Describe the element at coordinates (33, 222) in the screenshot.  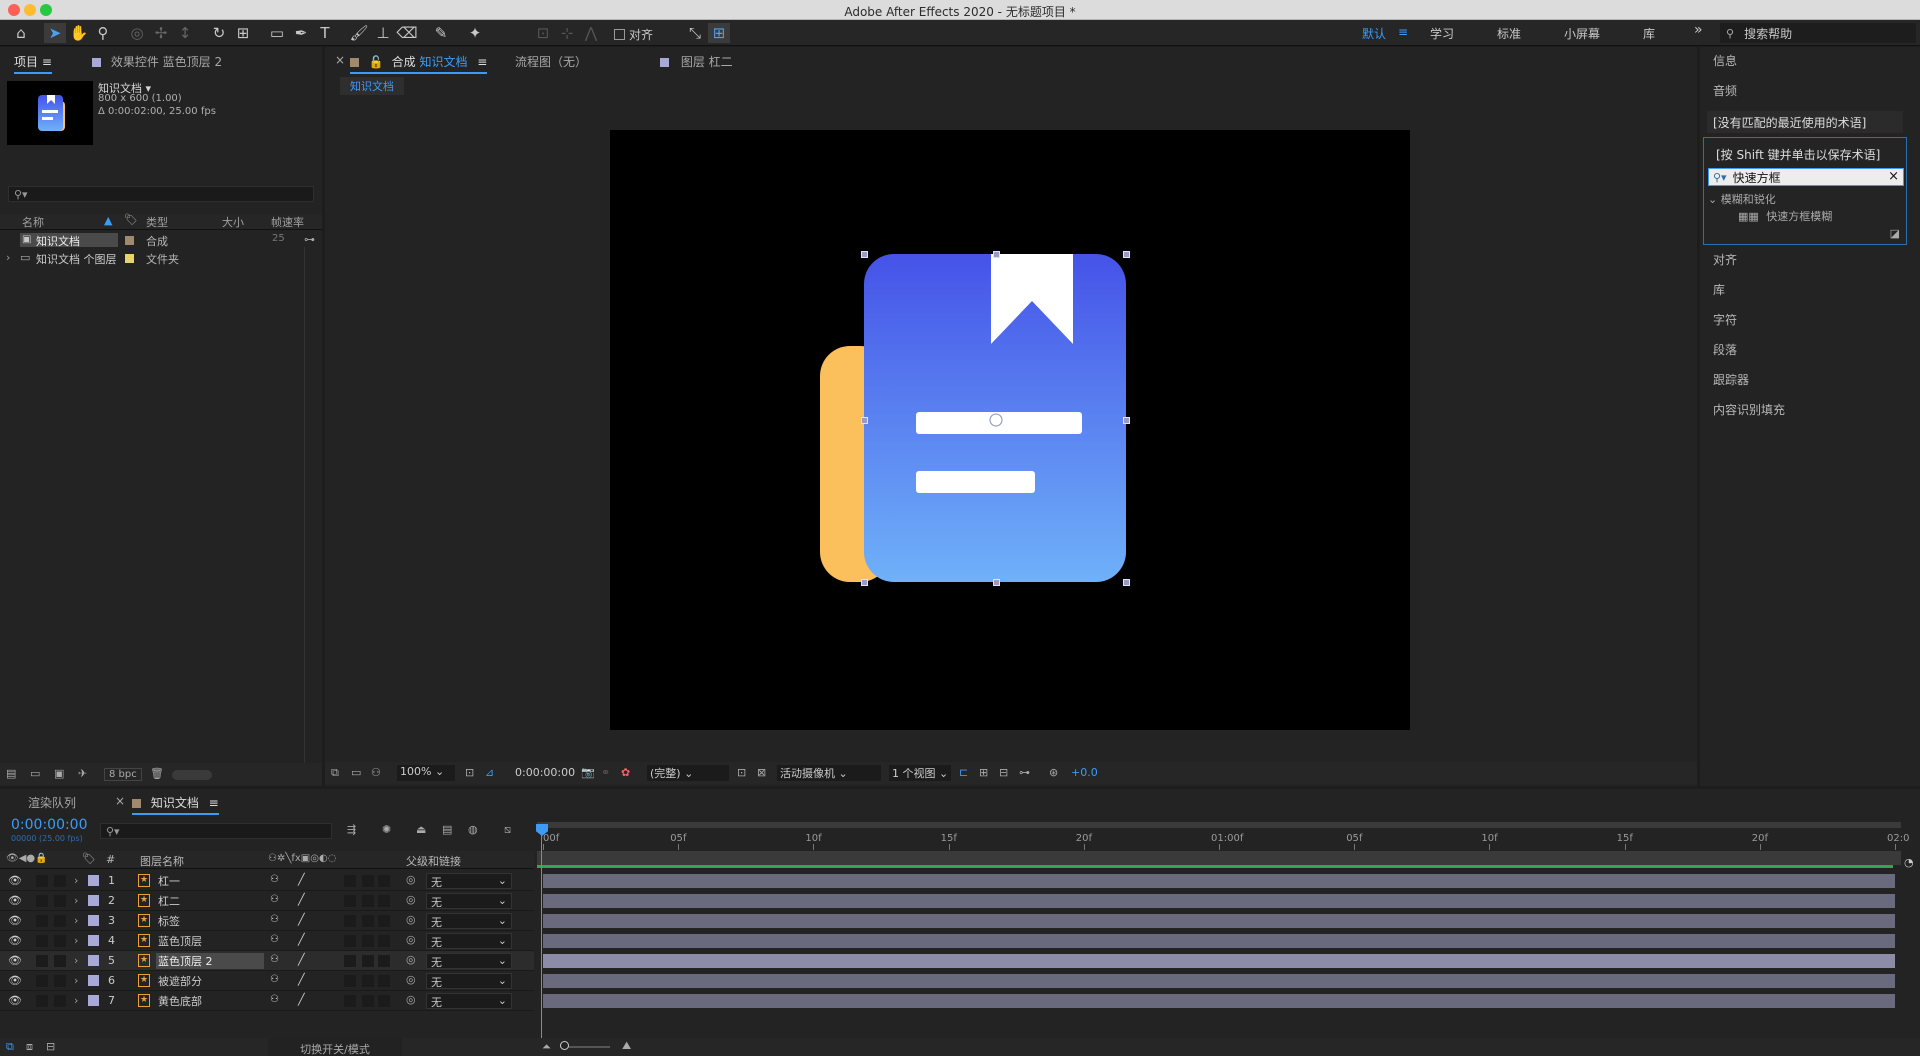
I see `column-name: 名称` at that location.